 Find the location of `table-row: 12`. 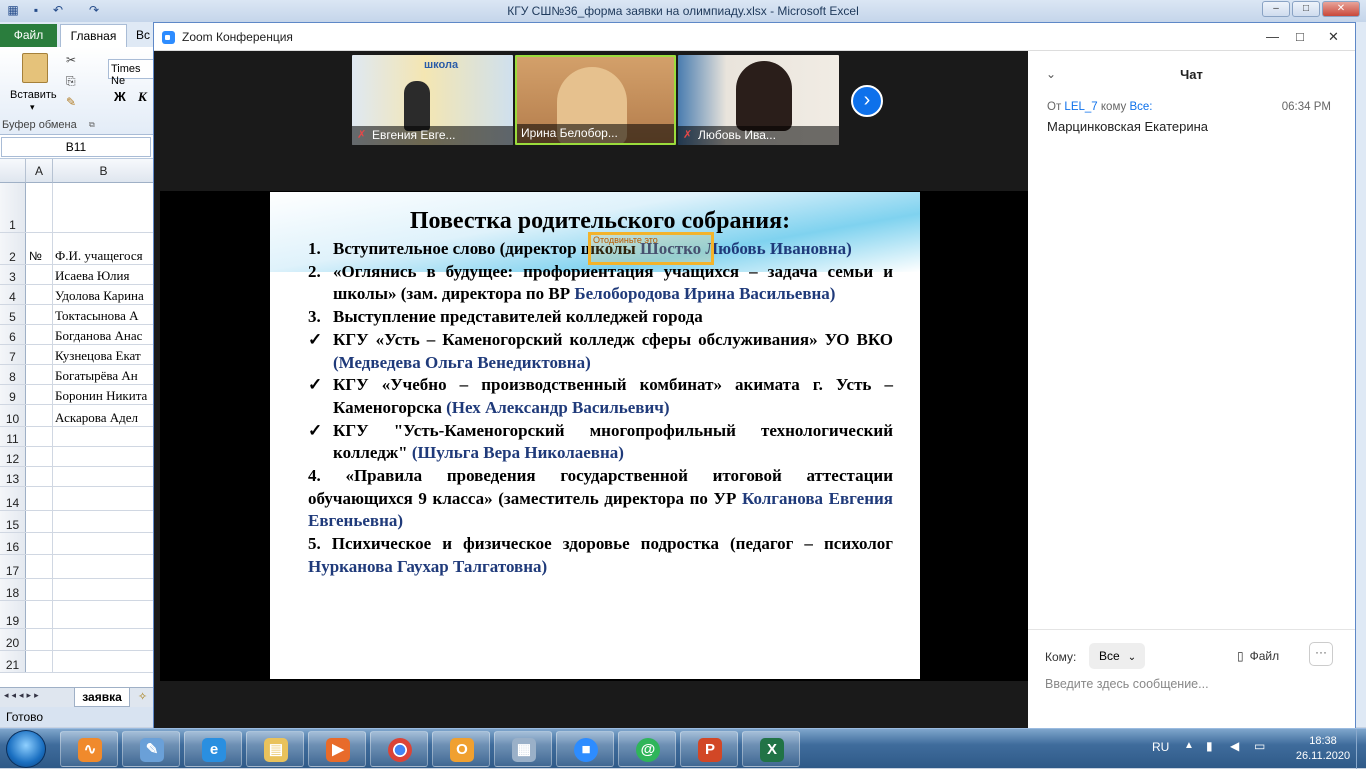

table-row: 12 is located at coordinates (77, 457).